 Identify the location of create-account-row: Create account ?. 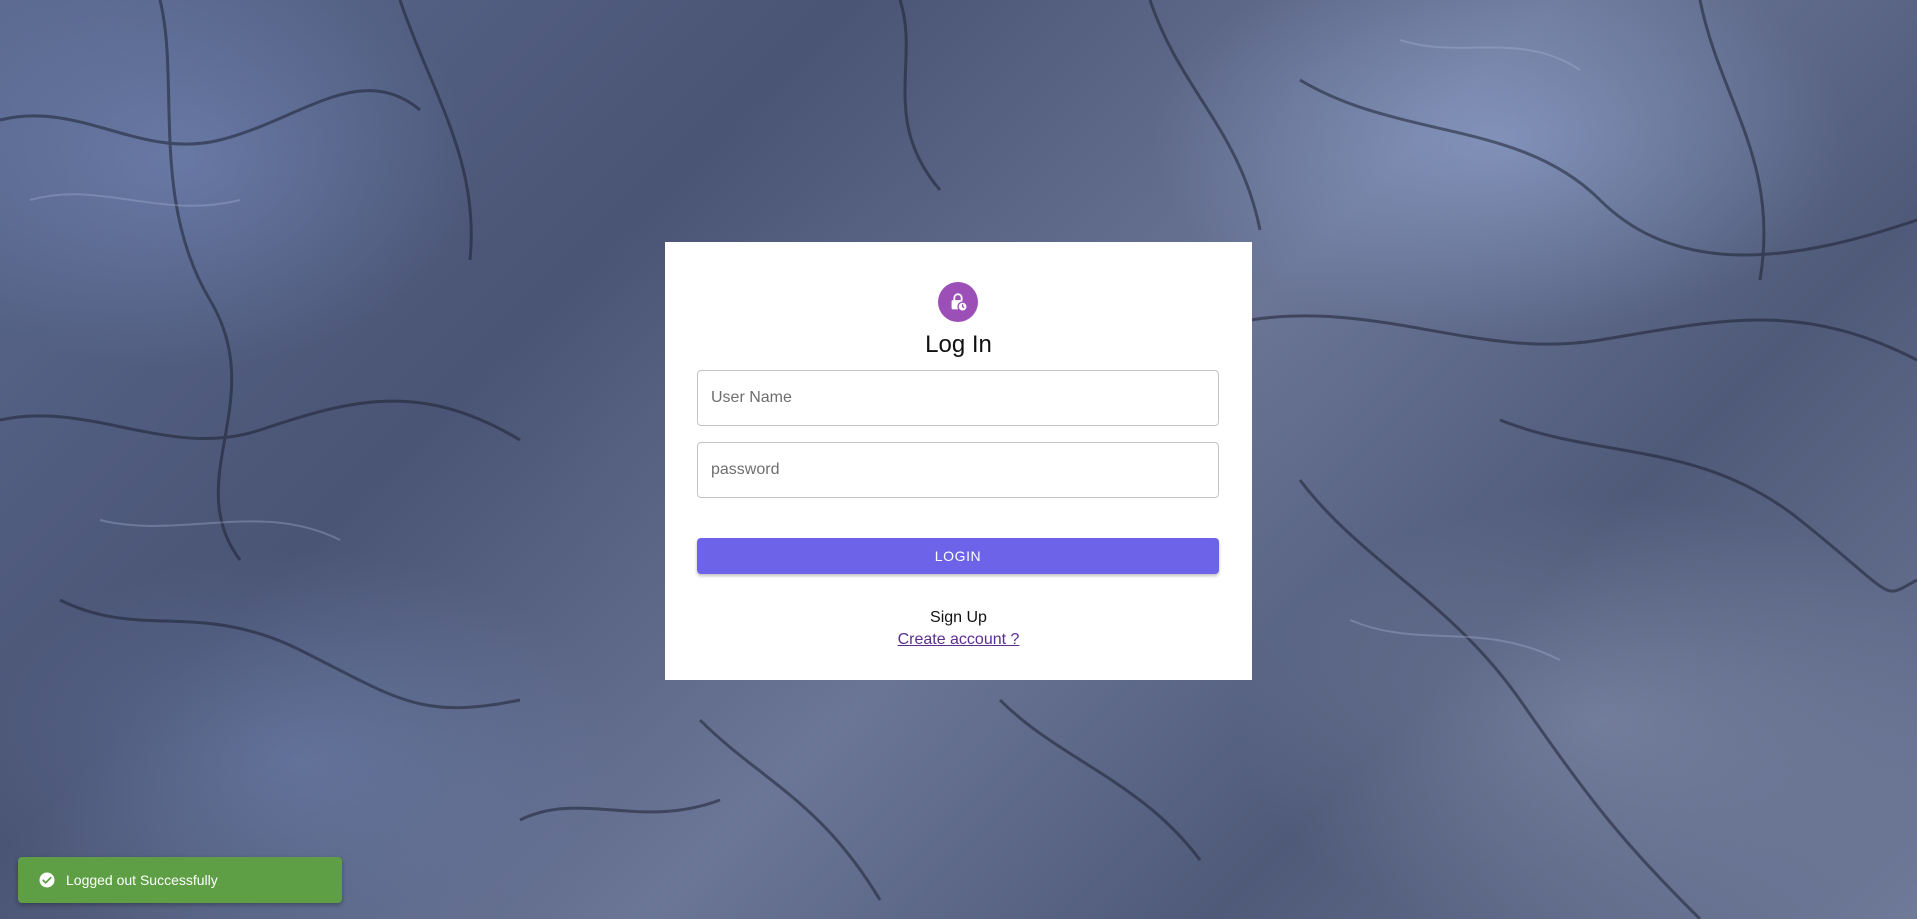
(958, 640).